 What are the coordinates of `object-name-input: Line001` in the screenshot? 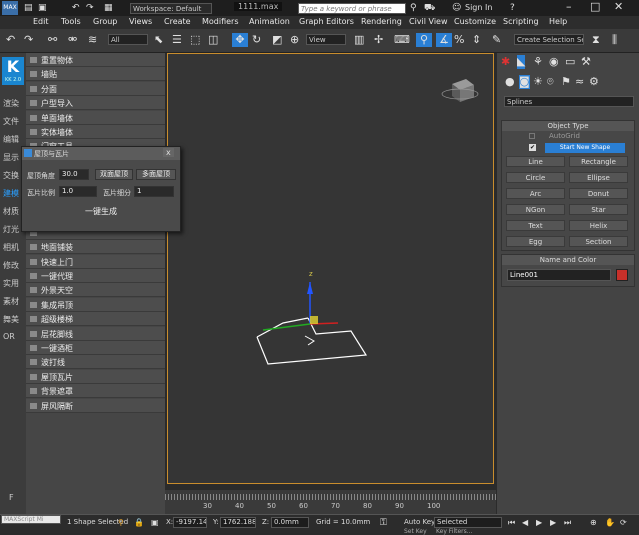 It's located at (559, 275).